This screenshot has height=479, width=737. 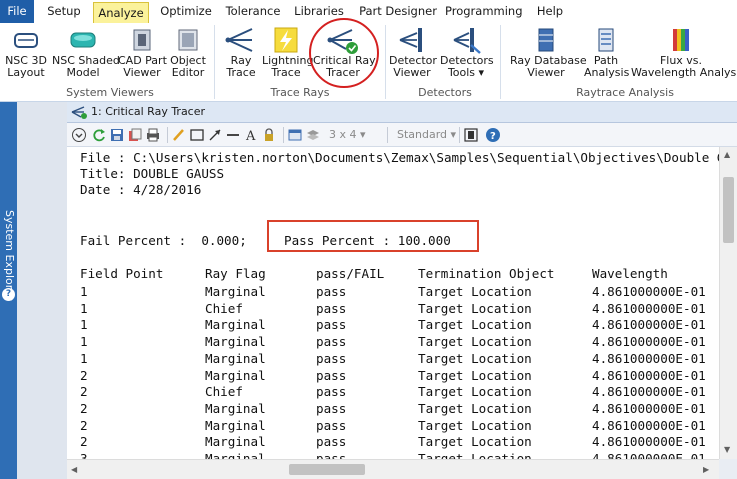 What do you see at coordinates (241, 52) in the screenshot?
I see `ray-trace-button: Ray Trace` at bounding box center [241, 52].